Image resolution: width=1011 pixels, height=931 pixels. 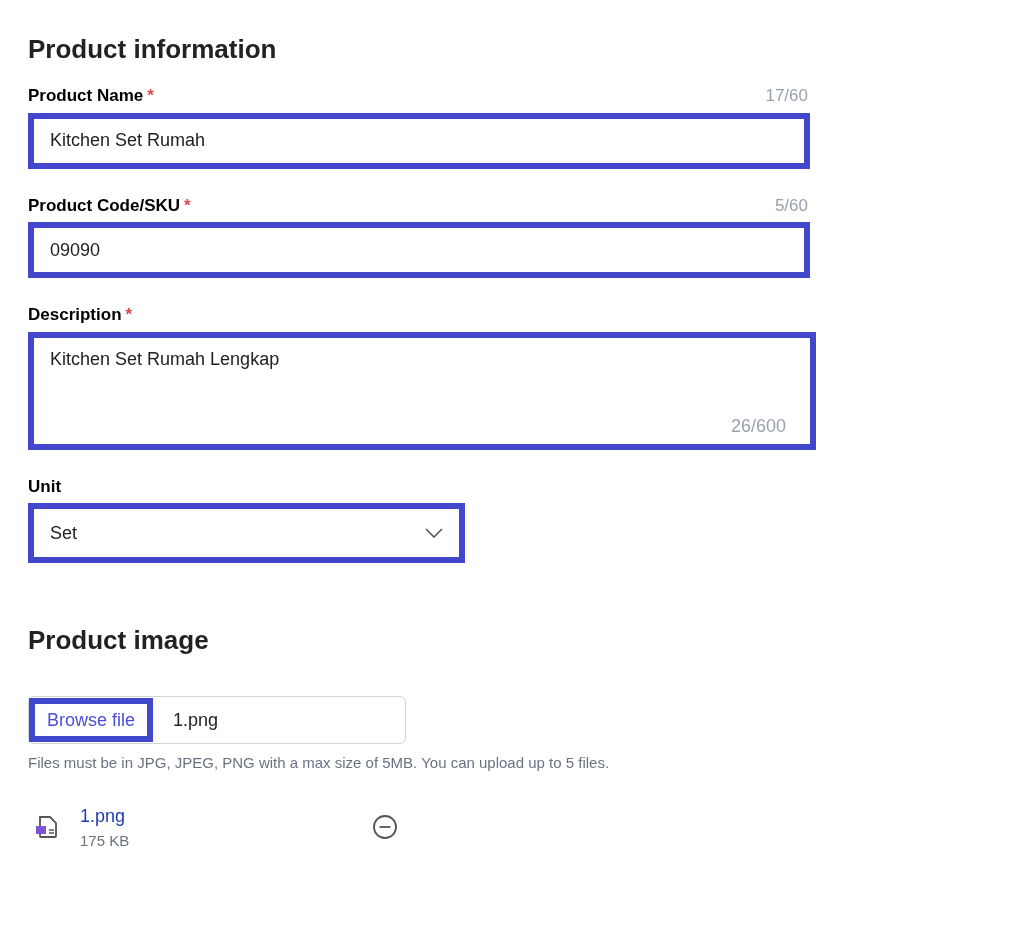 I want to click on section-title: Product image, so click(x=119, y=640).